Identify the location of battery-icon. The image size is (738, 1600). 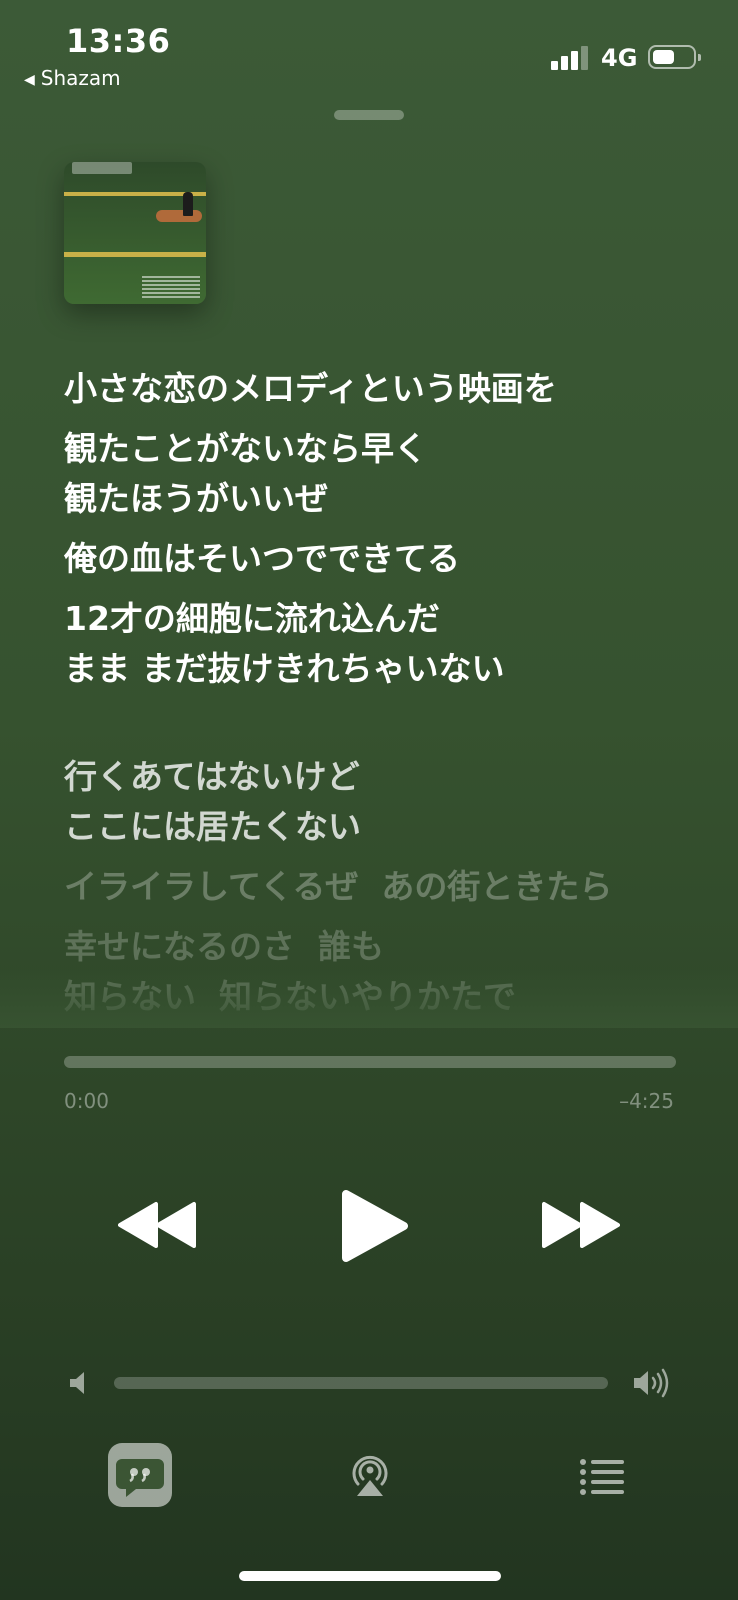
(674, 57).